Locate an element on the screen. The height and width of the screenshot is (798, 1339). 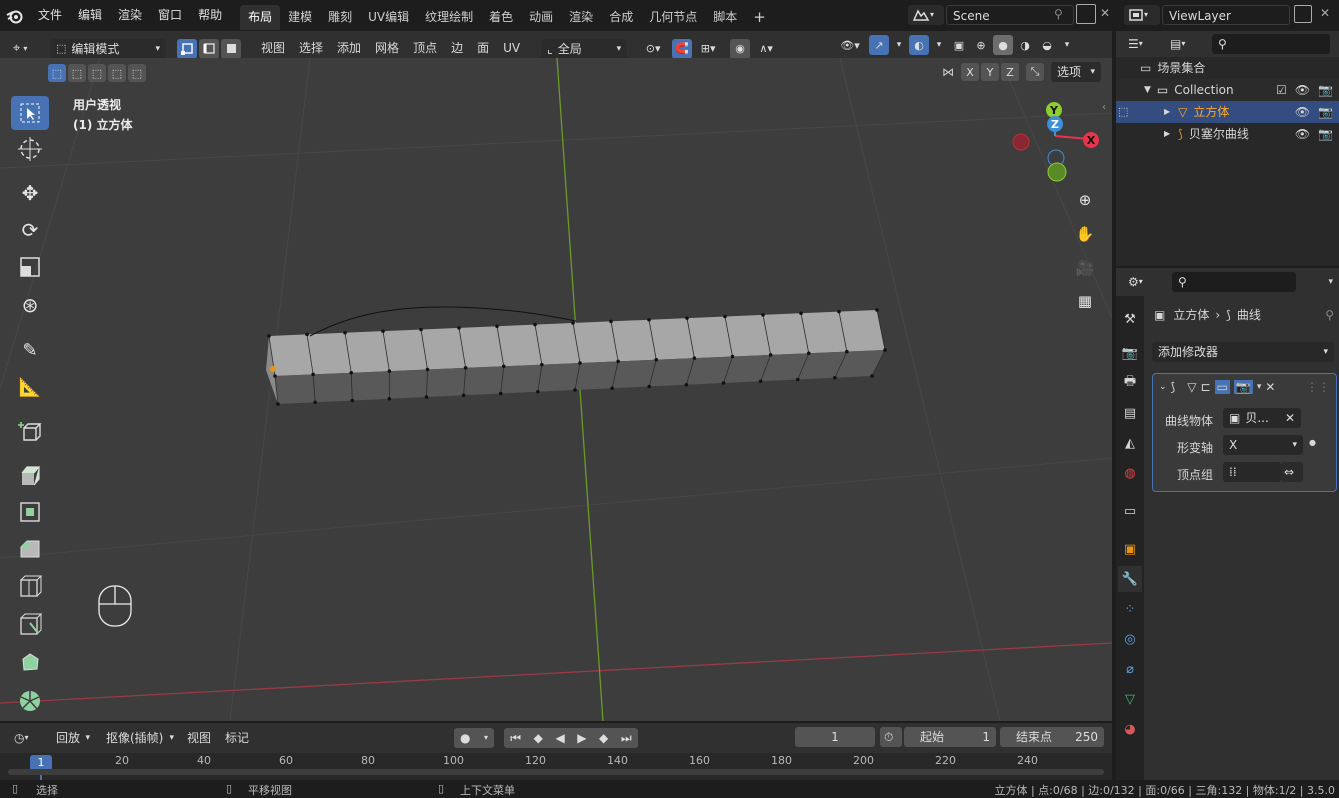
menu-render: 渲染 is located at coordinates (130, 15).